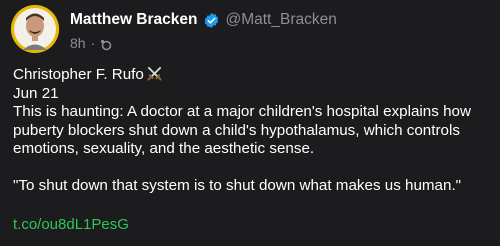 The width and height of the screenshot is (500, 246). What do you see at coordinates (252, 75) in the screenshot?
I see `quoted-author-line: Christopher F. Rufo` at bounding box center [252, 75].